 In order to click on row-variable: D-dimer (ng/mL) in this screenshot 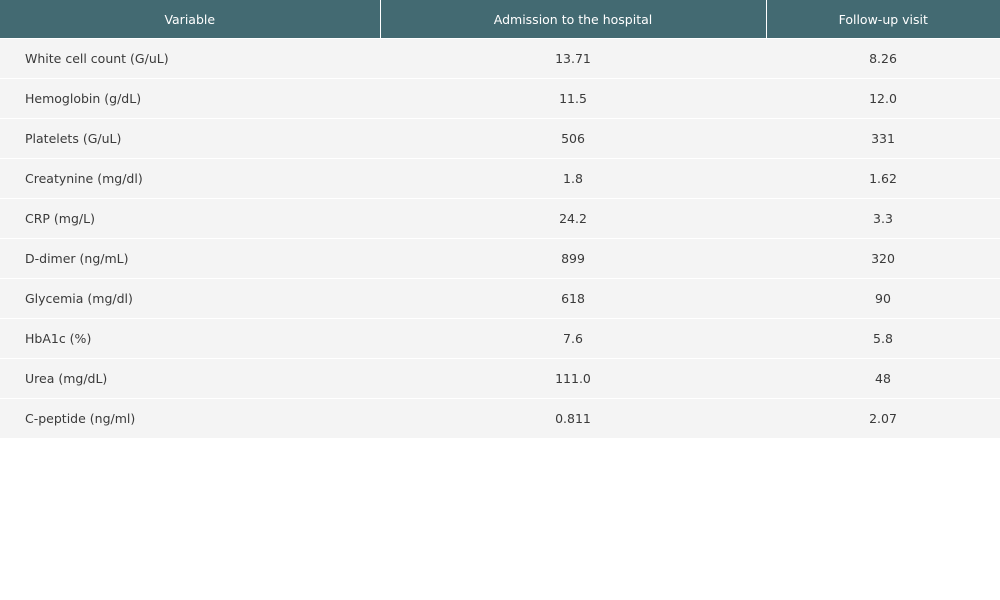, I will do `click(190, 258)`.